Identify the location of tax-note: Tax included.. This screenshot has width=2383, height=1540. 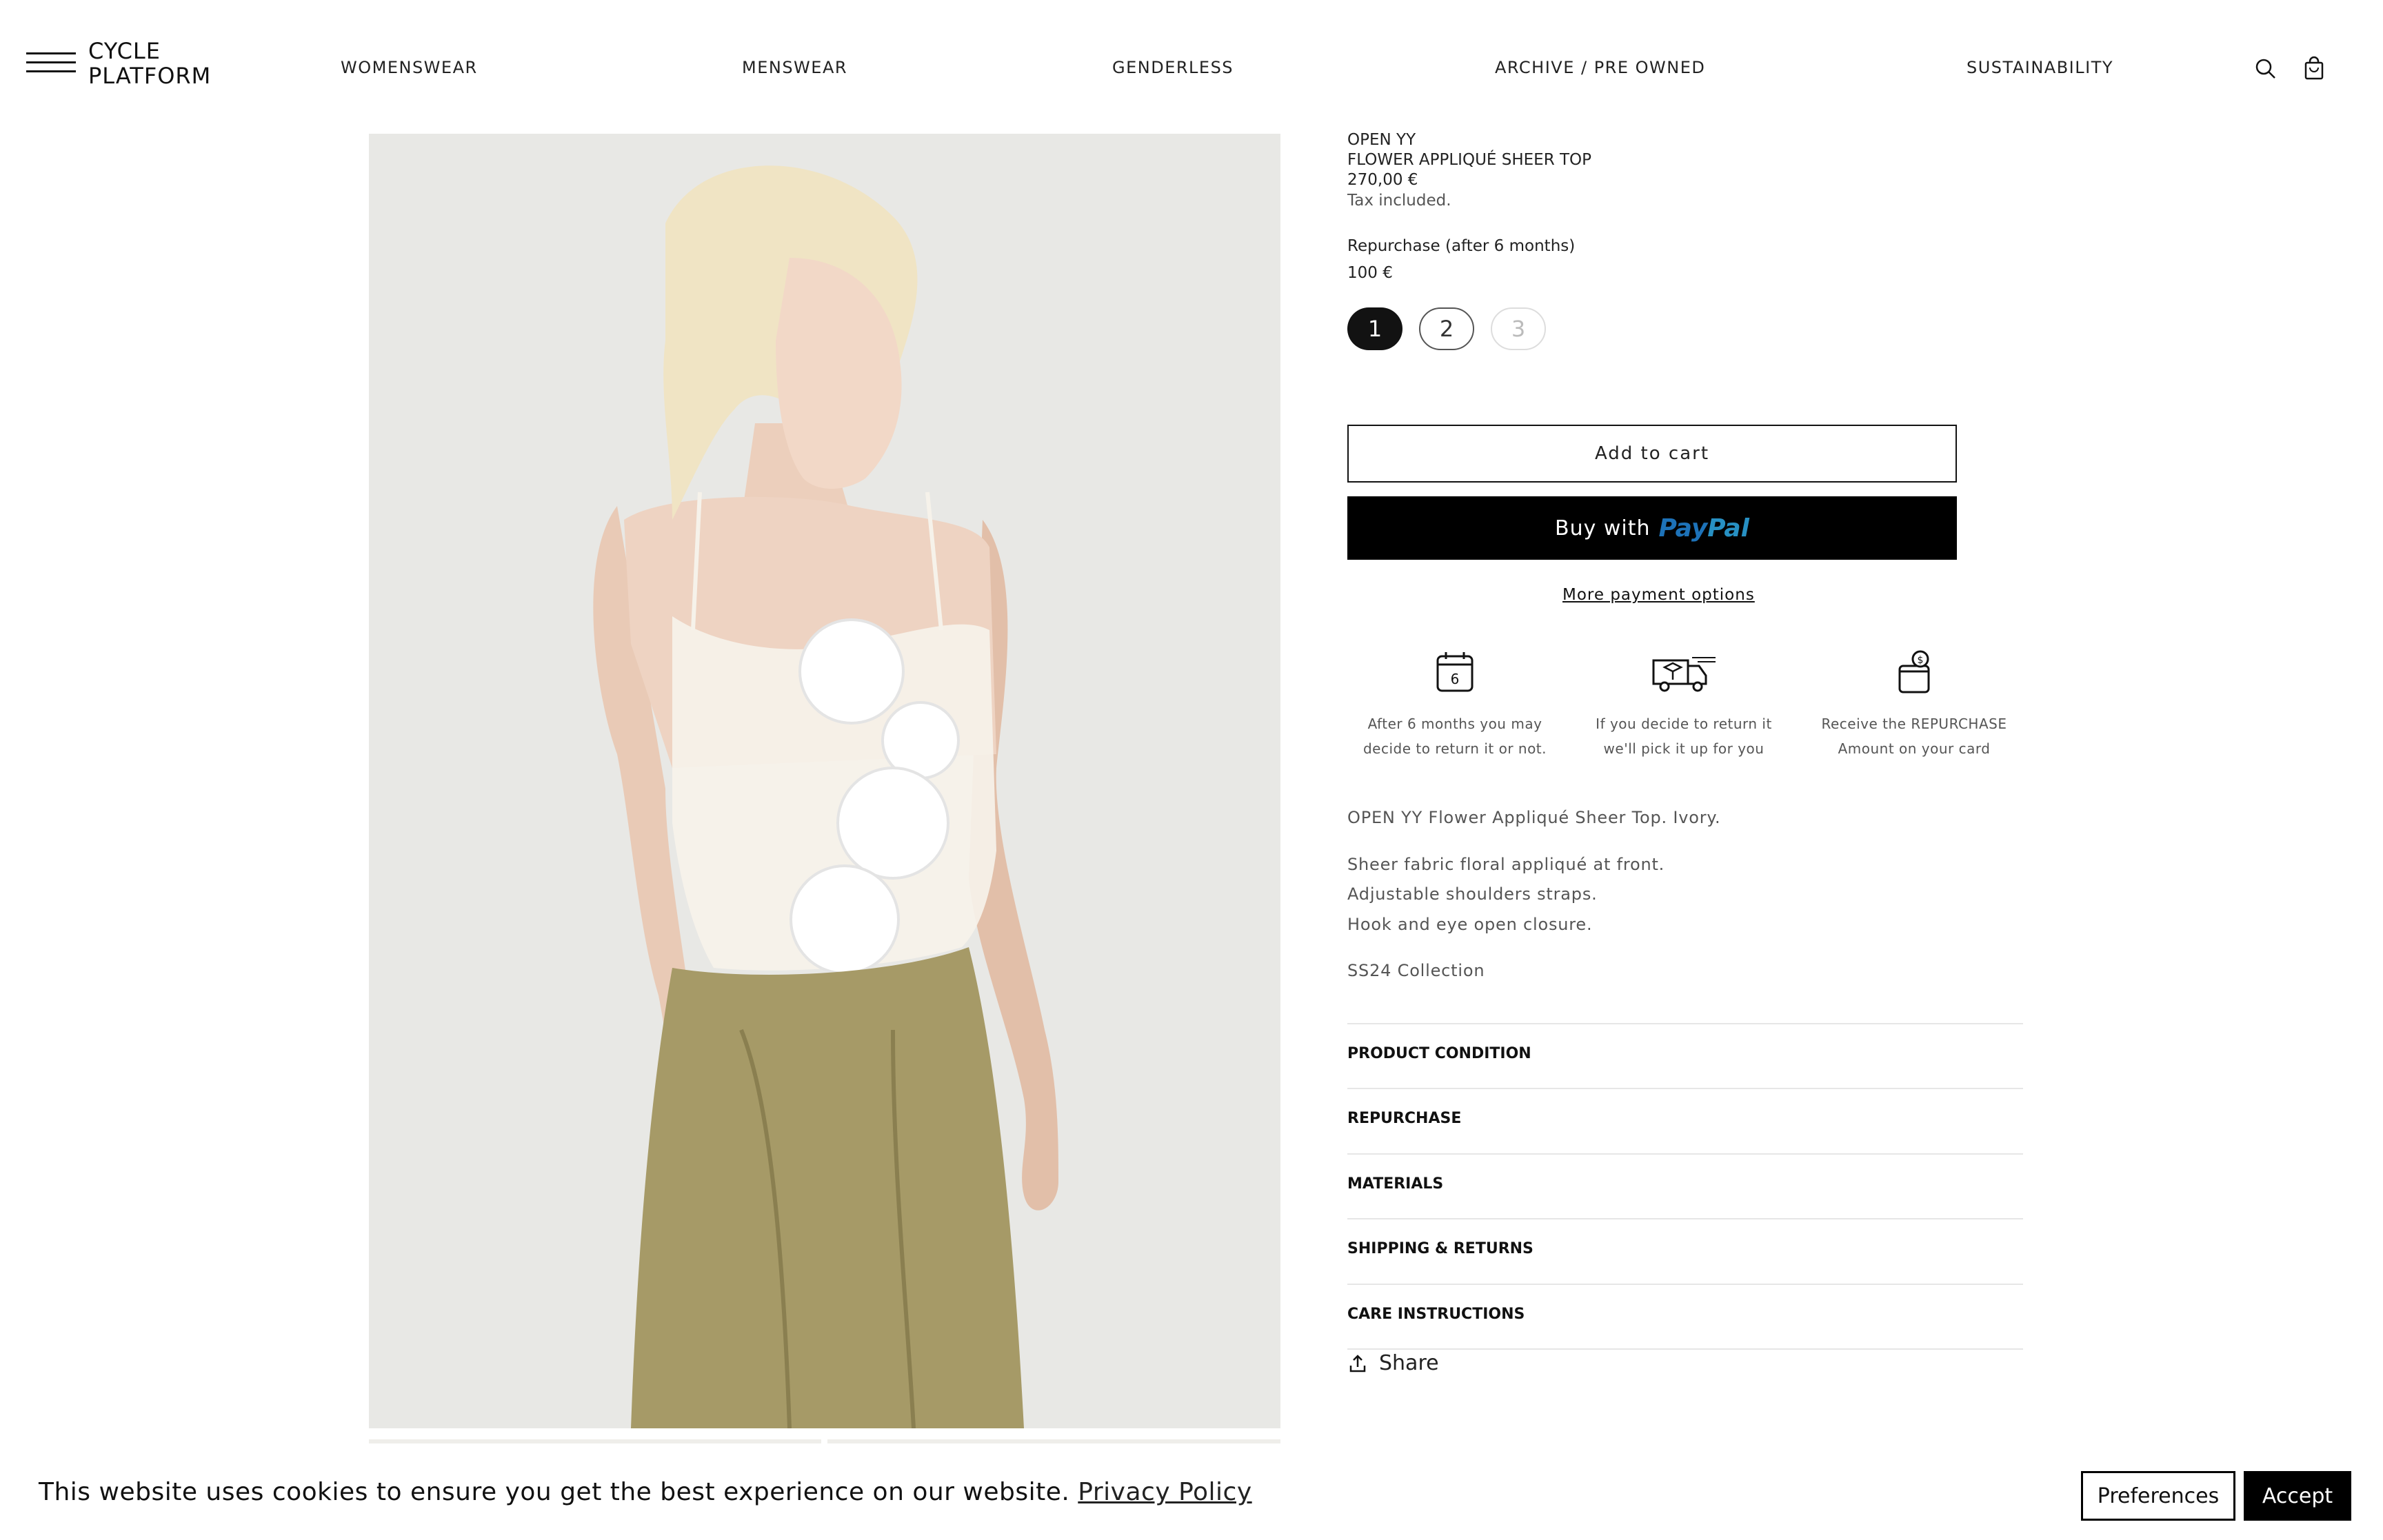
(1399, 201).